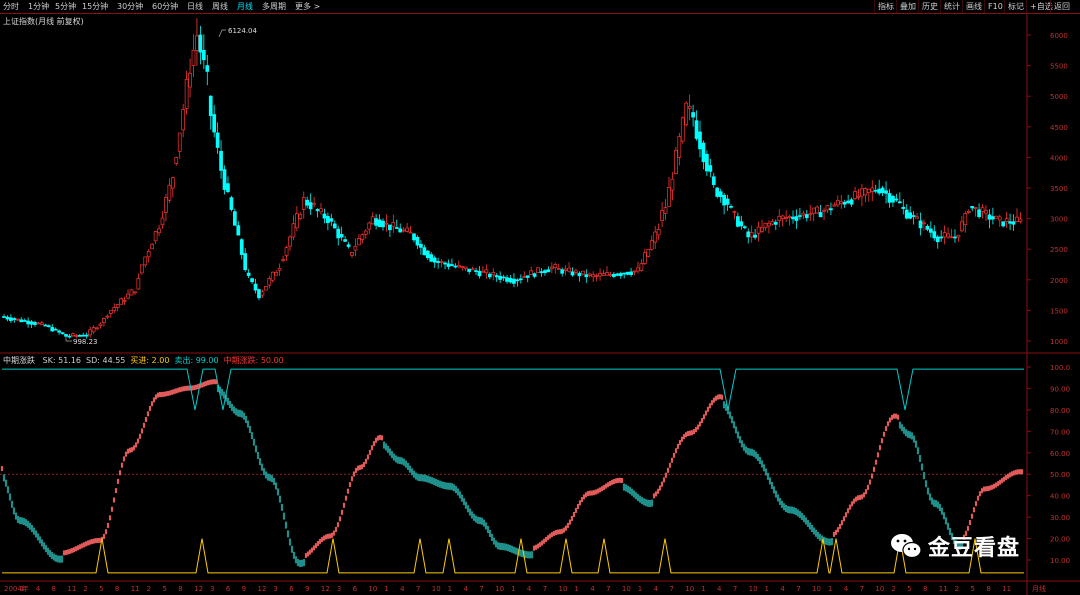 This screenshot has height=595, width=1080. I want to click on x-label-3: 8, so click(54, 589).